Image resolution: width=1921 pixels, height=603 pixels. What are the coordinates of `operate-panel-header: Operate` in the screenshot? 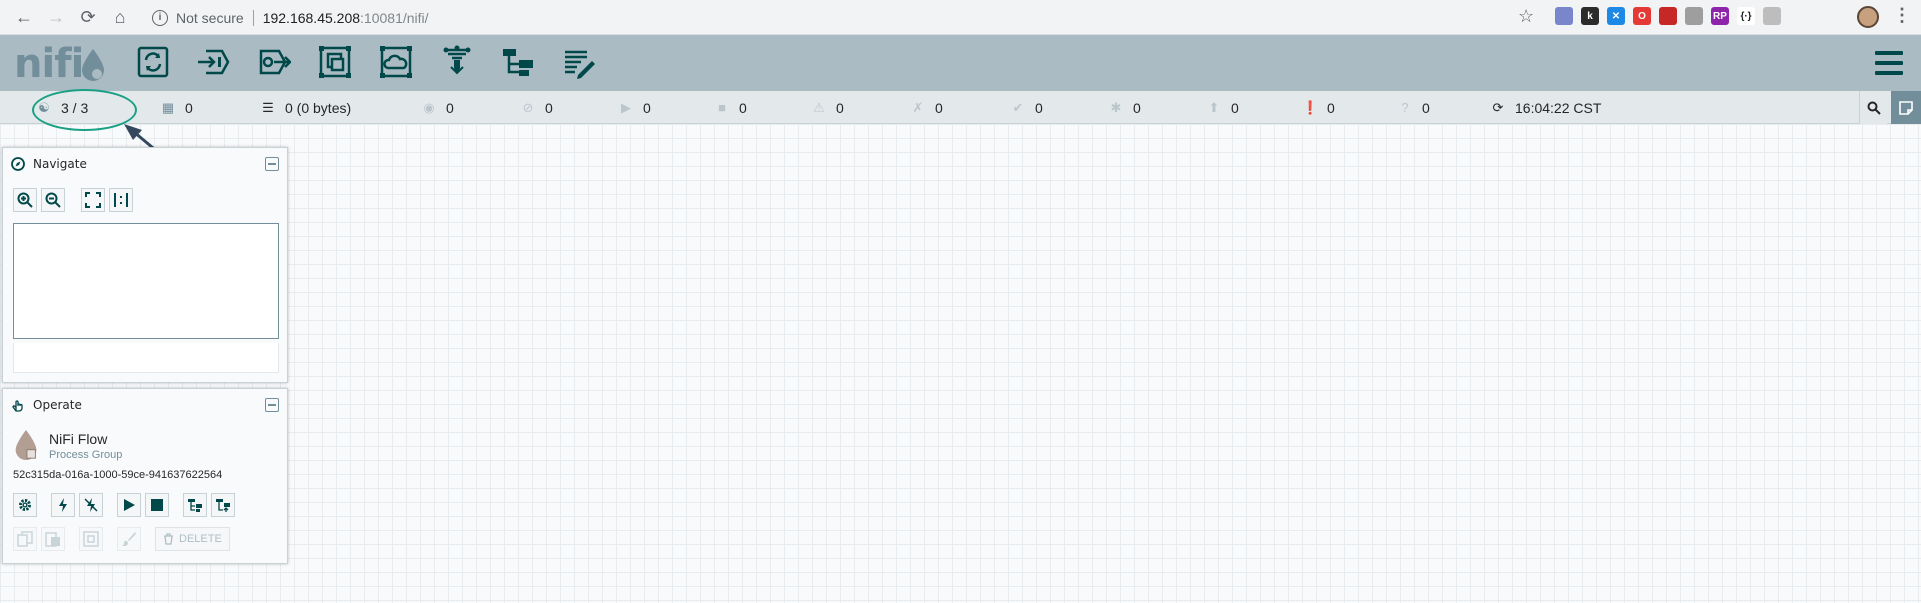 It's located at (145, 405).